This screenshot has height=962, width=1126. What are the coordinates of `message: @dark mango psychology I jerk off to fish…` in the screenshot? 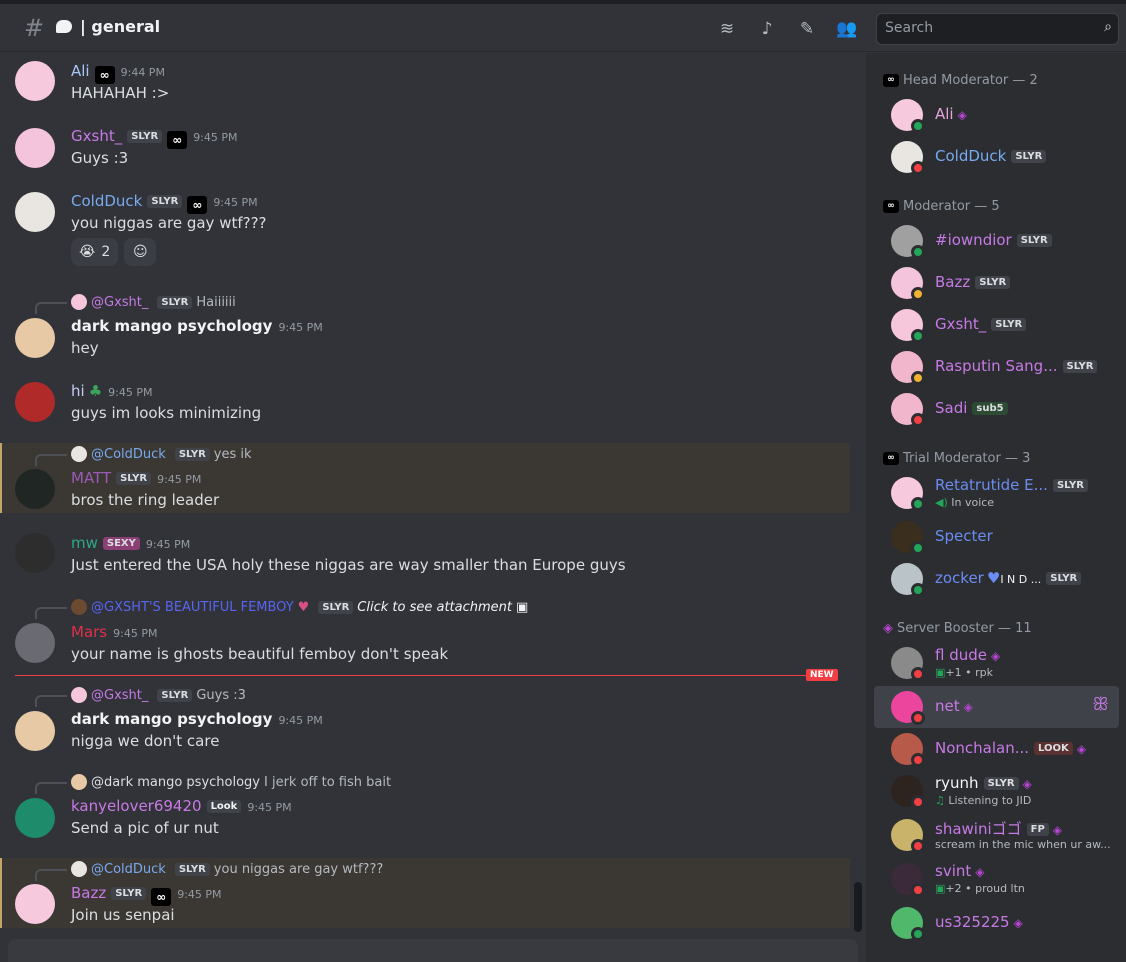 It's located at (425, 808).